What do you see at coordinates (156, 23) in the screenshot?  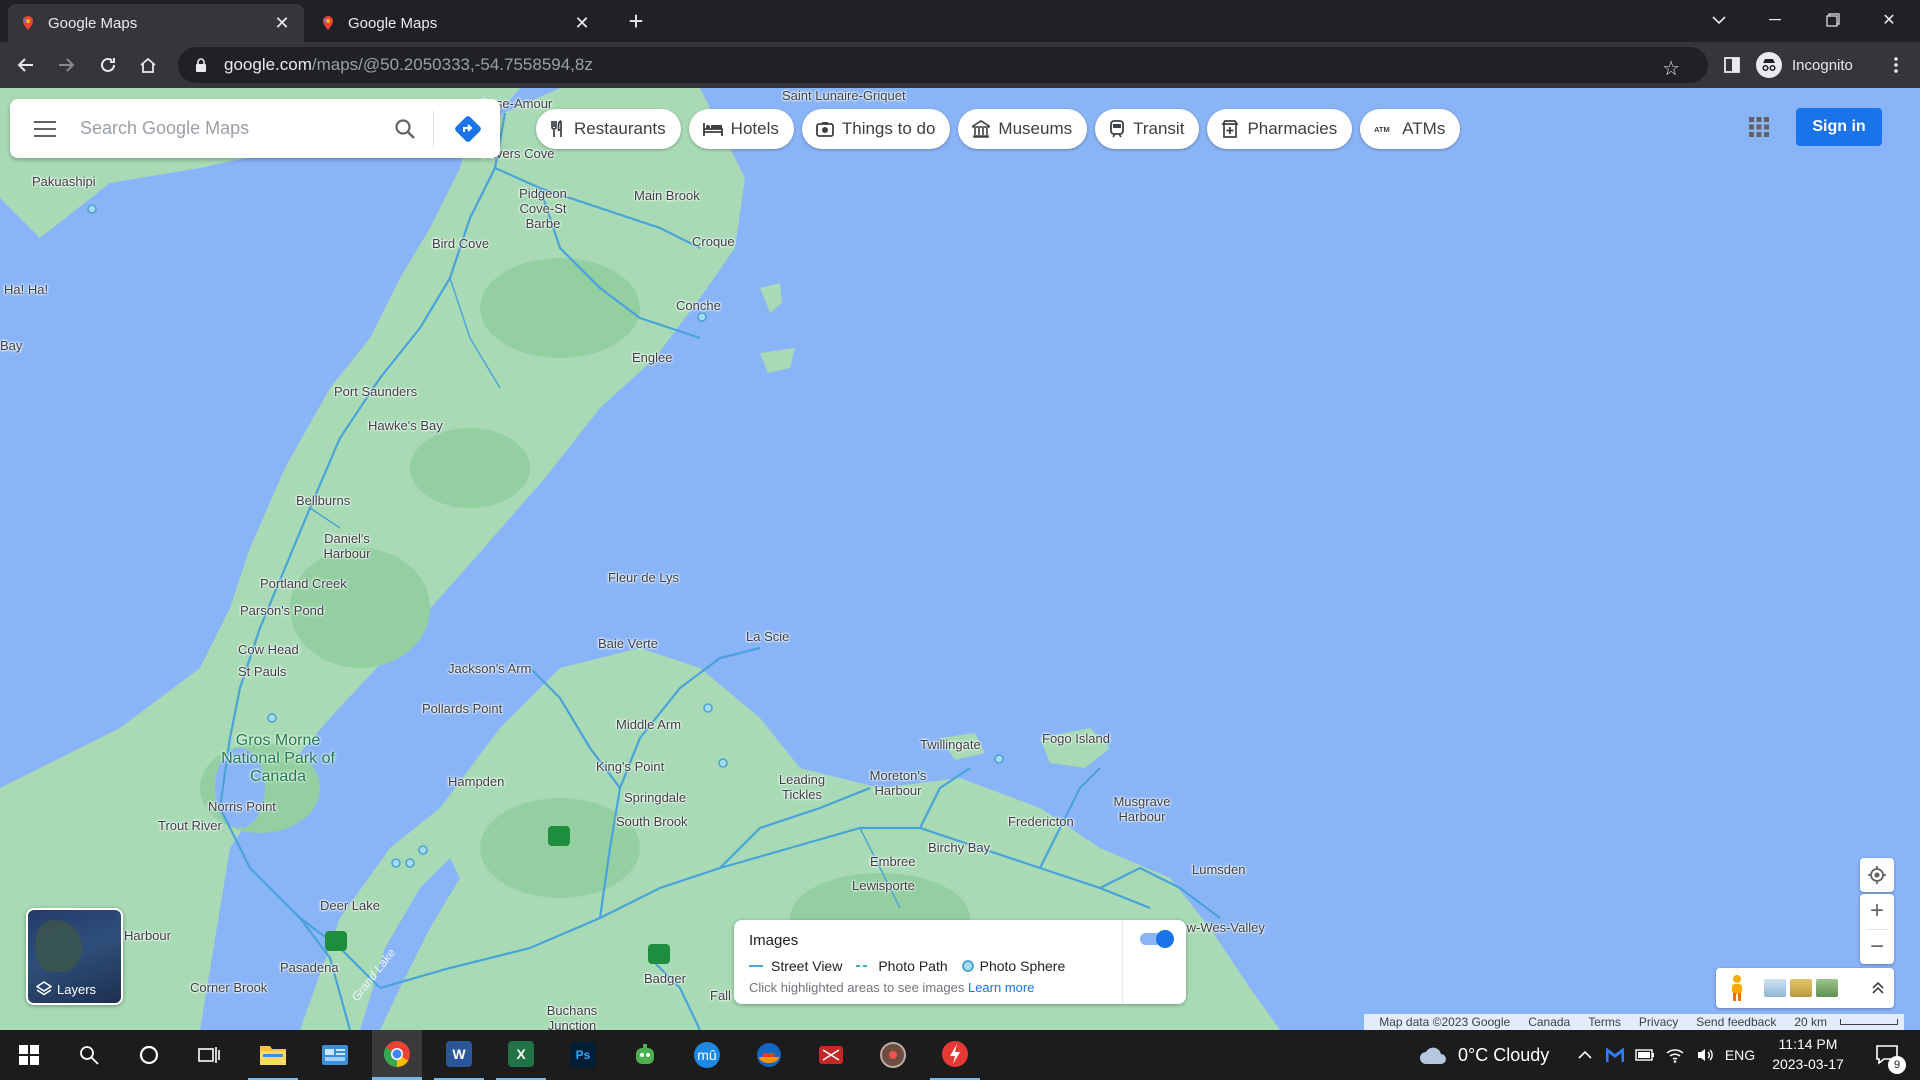 I see `tab-google-maps-active: Google Maps ✕` at bounding box center [156, 23].